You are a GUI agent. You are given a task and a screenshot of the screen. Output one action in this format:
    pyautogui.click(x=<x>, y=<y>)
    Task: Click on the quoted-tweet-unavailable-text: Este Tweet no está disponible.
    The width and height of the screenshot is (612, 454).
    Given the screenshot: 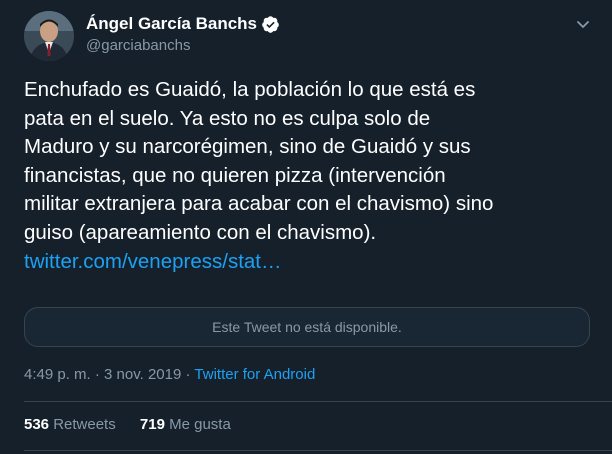 What is the action you would take?
    pyautogui.click(x=307, y=327)
    